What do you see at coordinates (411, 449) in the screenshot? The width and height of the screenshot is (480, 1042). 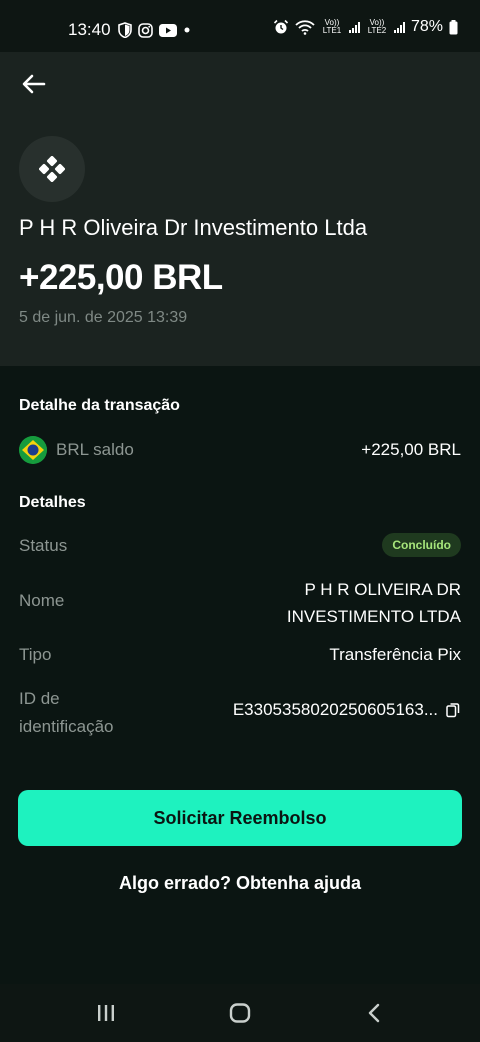 I see `account-amount: +225,00 BRL` at bounding box center [411, 449].